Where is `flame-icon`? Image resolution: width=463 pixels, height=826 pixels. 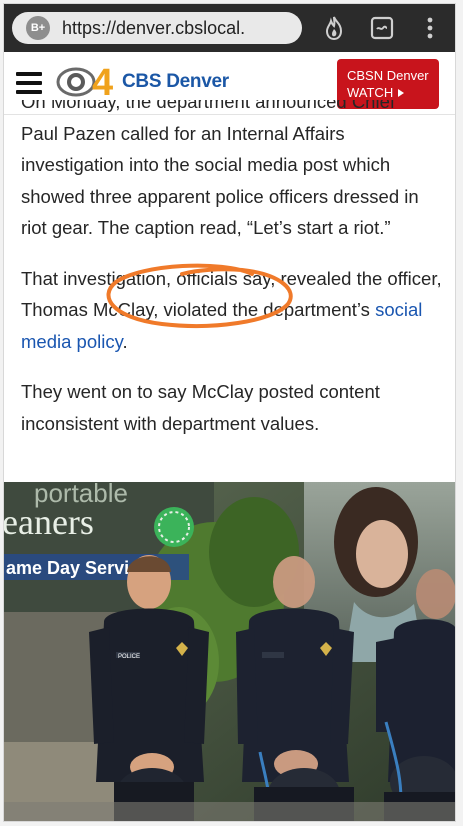 flame-icon is located at coordinates (334, 28).